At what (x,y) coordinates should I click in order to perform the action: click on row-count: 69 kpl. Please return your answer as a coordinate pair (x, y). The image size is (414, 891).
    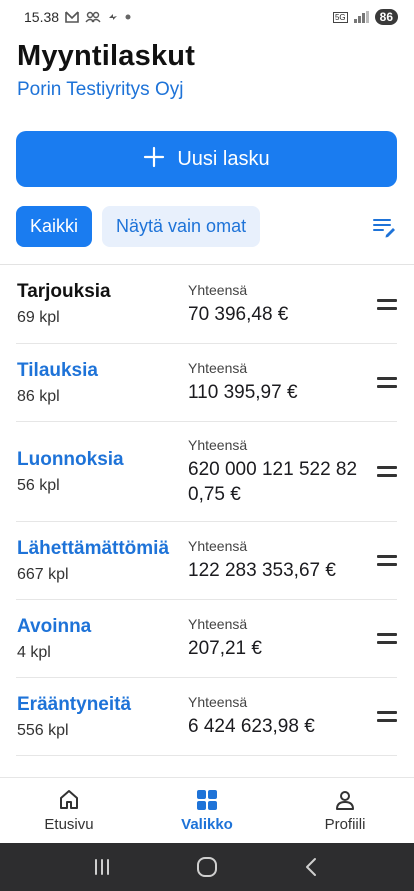
    Looking at the image, I should click on (38, 317).